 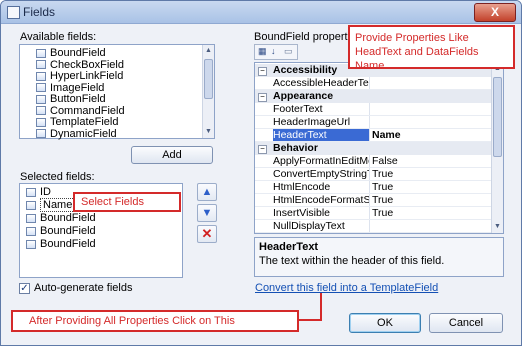 What do you see at coordinates (87, 64) in the screenshot?
I see `available-field-label: CheckBoxField` at bounding box center [87, 64].